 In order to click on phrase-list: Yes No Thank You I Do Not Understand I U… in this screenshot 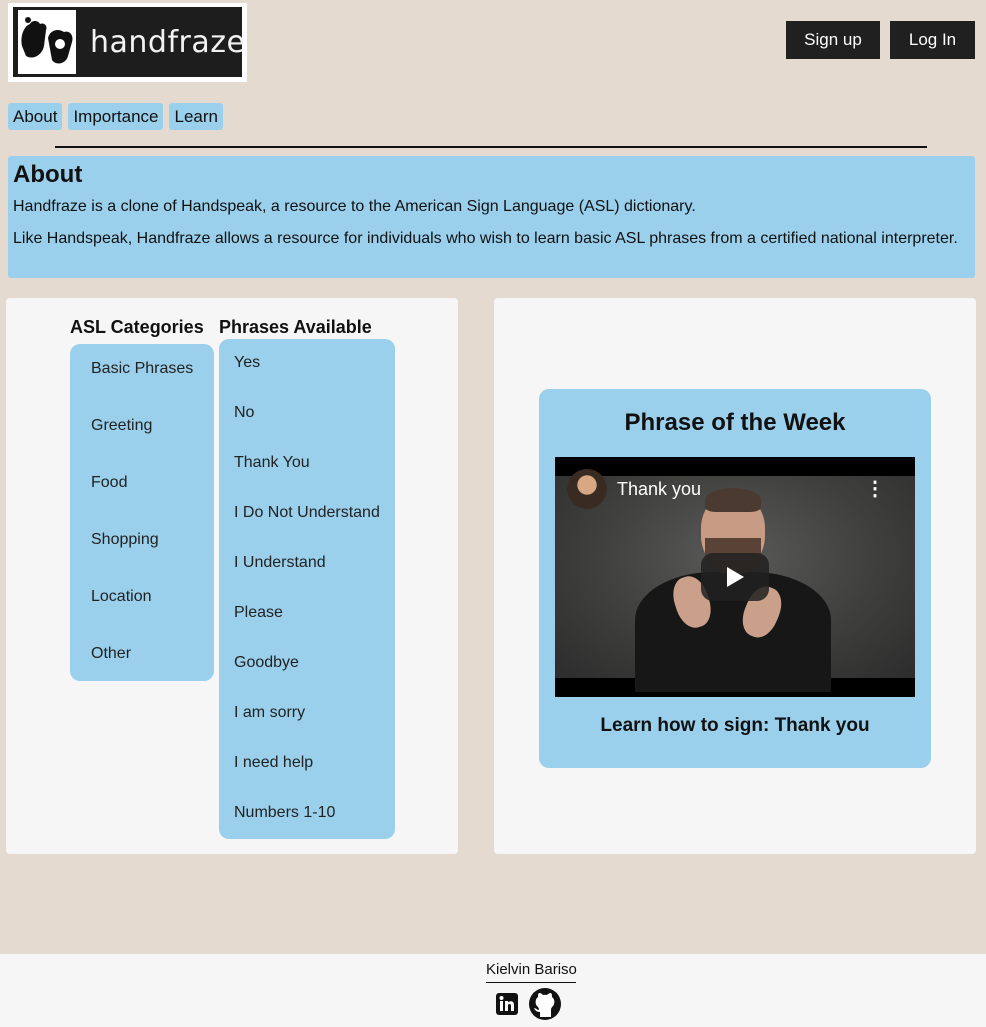, I will do `click(307, 589)`.